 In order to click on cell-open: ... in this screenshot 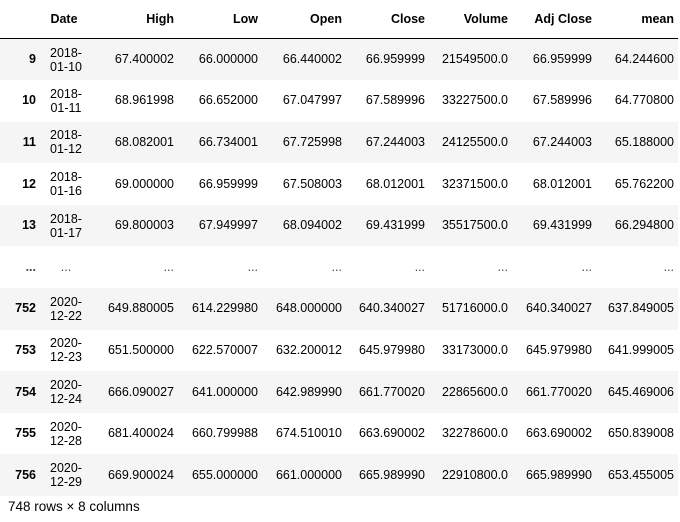, I will do `click(336, 266)`.